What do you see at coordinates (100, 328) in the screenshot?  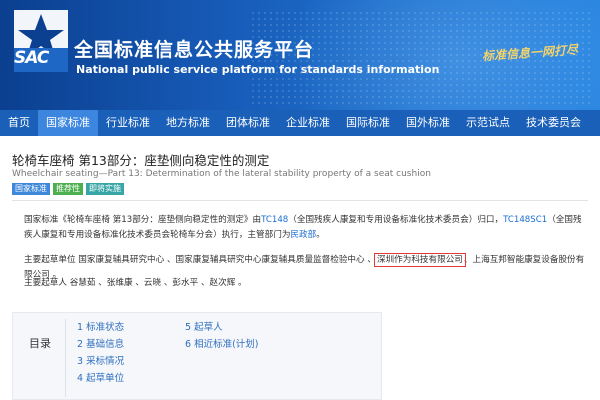 I see `toc-item: 1 标准状态` at bounding box center [100, 328].